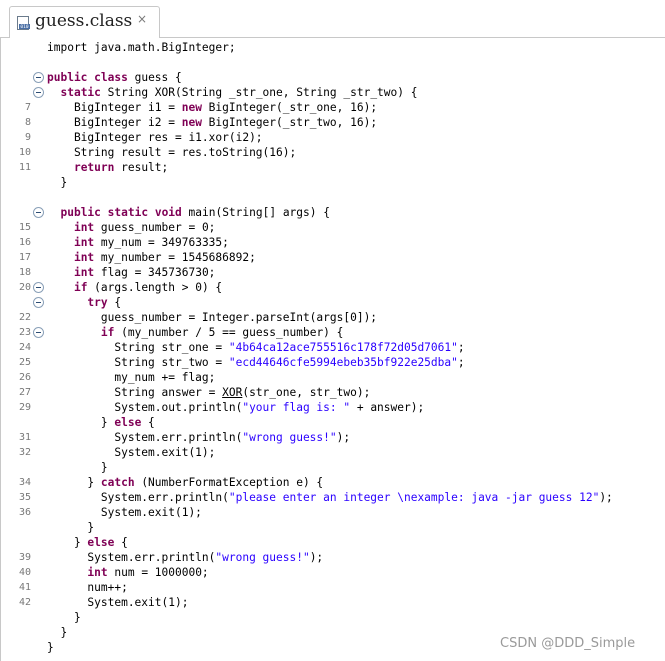 The image size is (665, 661). I want to click on line-number: 41, so click(24, 587).